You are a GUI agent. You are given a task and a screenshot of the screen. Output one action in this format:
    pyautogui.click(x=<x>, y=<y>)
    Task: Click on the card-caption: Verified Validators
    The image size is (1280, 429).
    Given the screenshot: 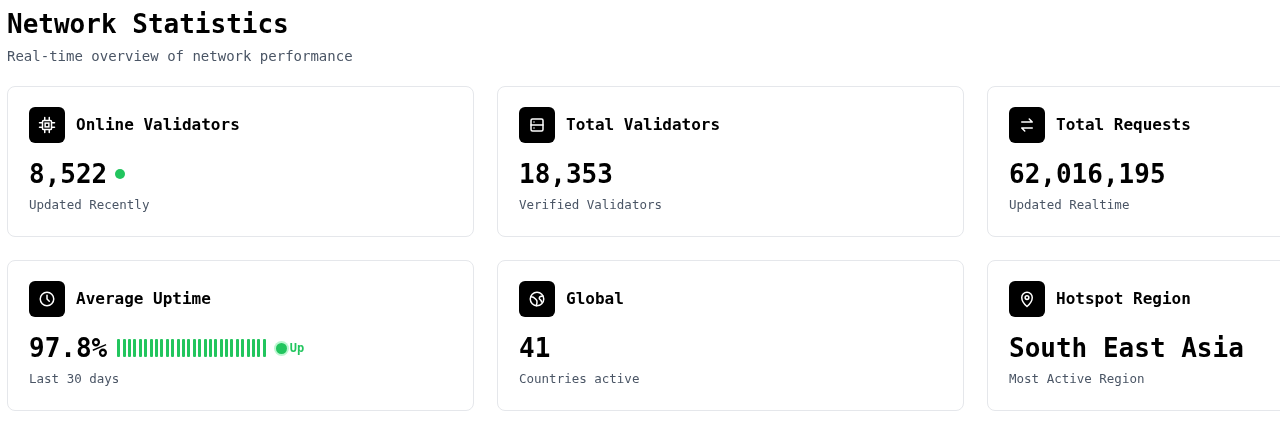 What is the action you would take?
    pyautogui.click(x=590, y=205)
    